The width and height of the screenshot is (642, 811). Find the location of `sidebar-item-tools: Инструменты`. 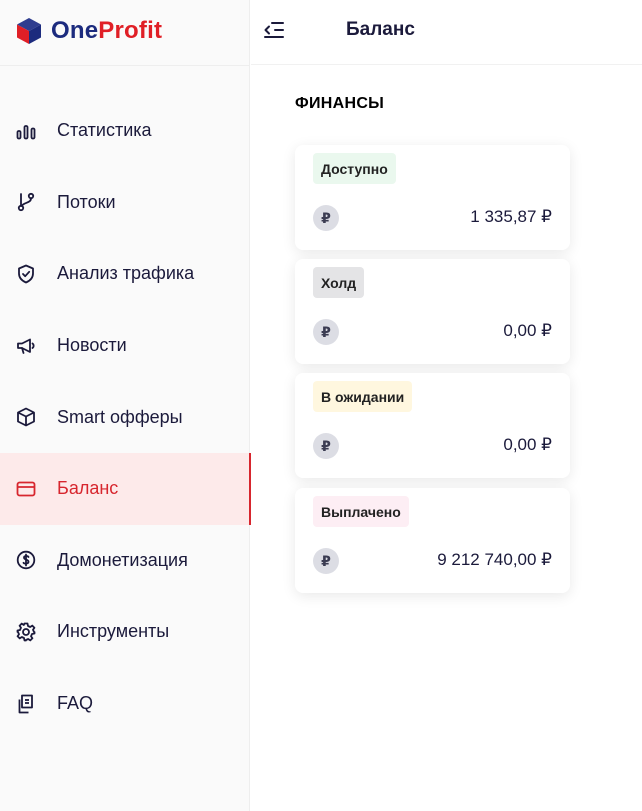

sidebar-item-tools: Инструменты is located at coordinates (125, 632).